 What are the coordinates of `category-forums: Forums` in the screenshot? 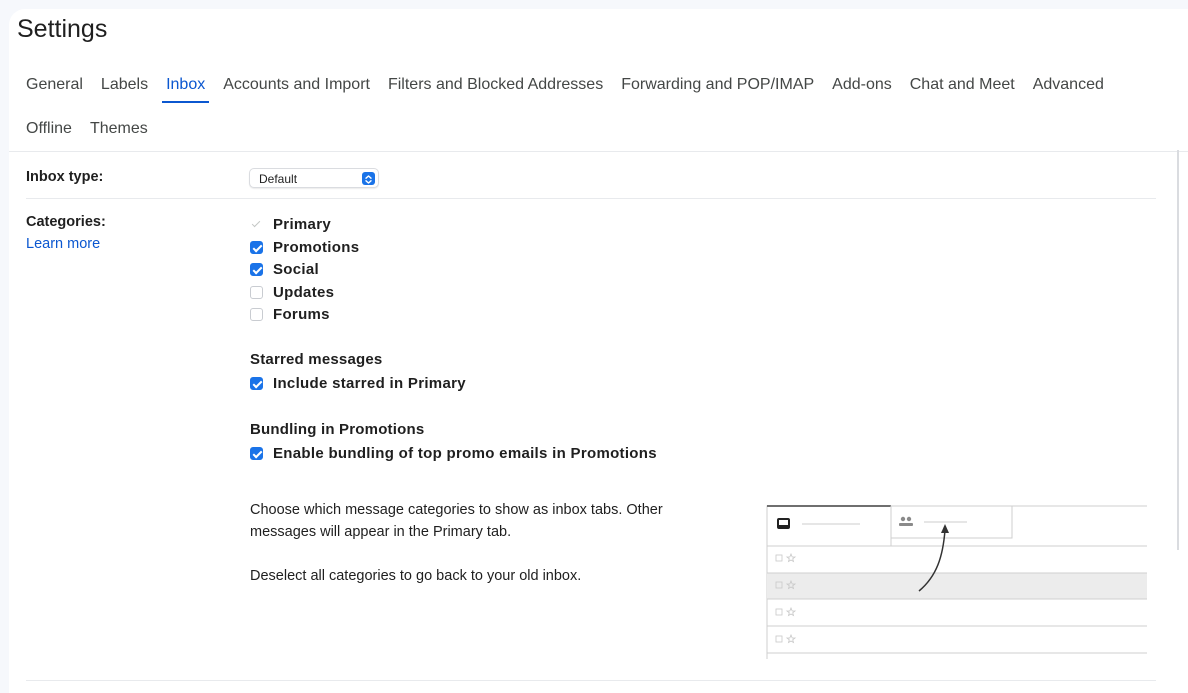 It's located at (290, 314).